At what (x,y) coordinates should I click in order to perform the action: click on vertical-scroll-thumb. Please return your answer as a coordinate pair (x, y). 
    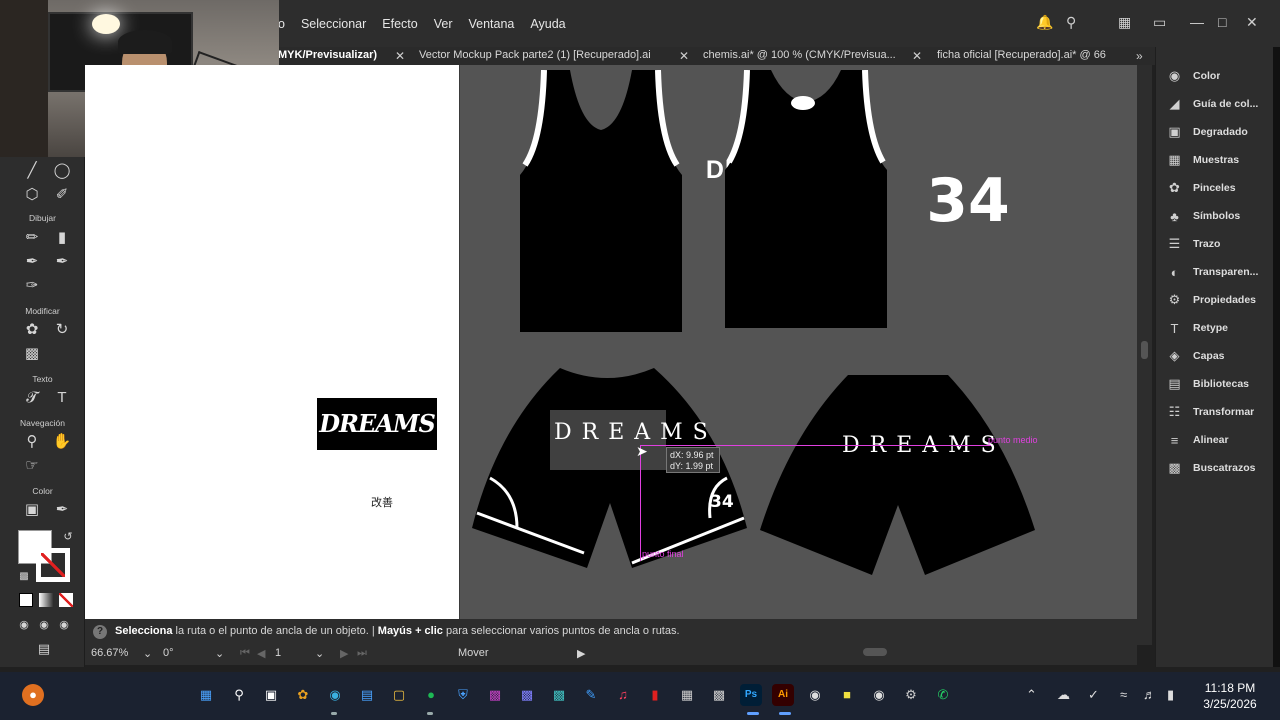
    Looking at the image, I should click on (1144, 350).